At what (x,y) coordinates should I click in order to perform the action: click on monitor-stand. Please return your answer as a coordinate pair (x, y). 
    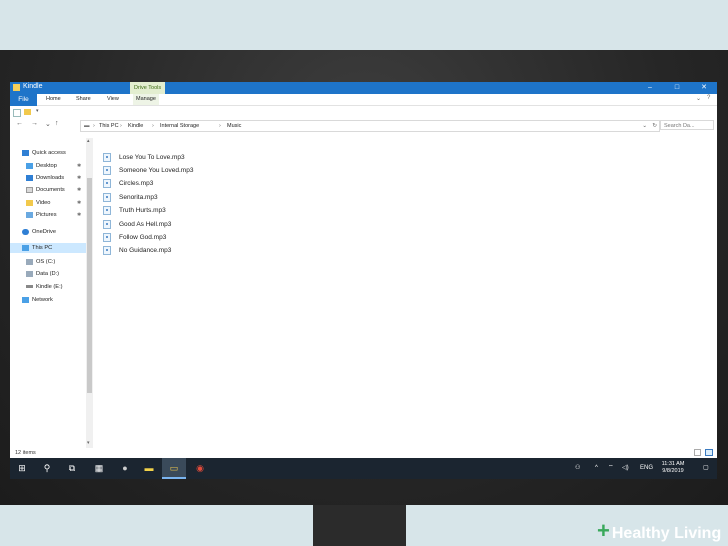
    Looking at the image, I should click on (359, 525).